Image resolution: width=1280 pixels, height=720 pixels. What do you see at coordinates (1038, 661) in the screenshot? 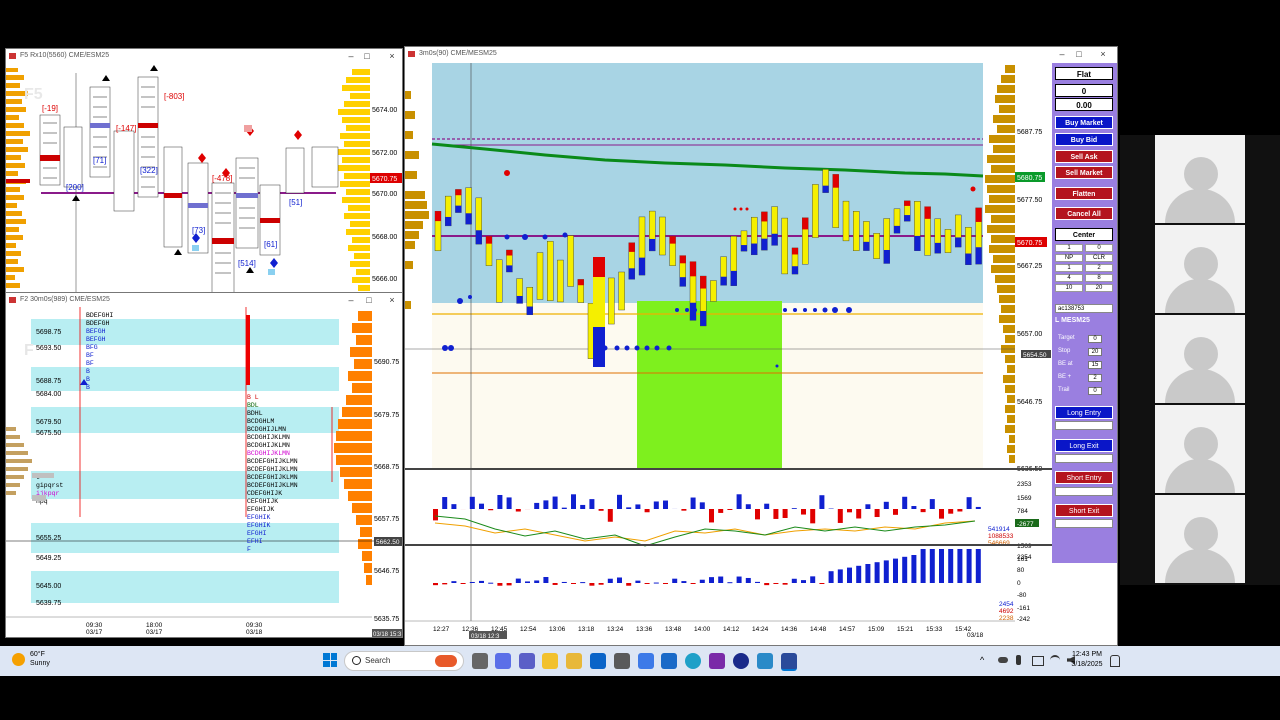
I see `display-icon` at bounding box center [1038, 661].